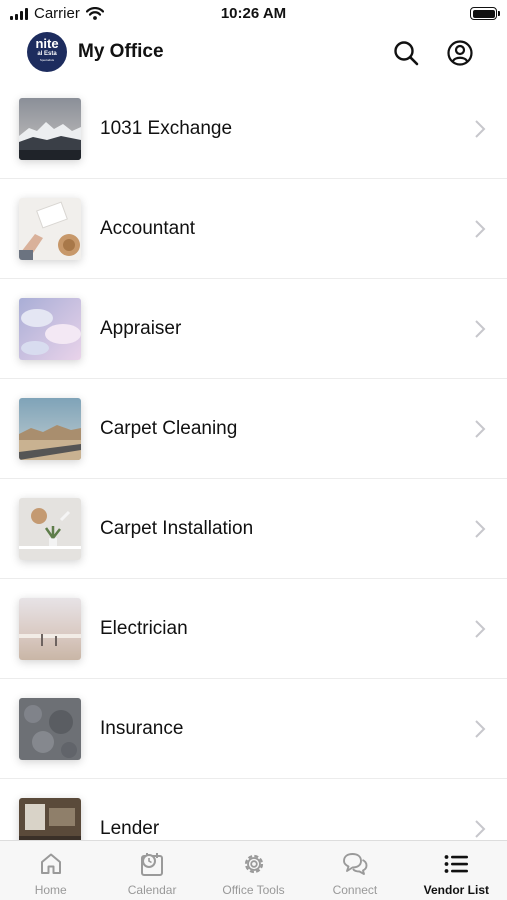 Image resolution: width=507 pixels, height=900 pixels. I want to click on tab-label: Home, so click(50, 890).